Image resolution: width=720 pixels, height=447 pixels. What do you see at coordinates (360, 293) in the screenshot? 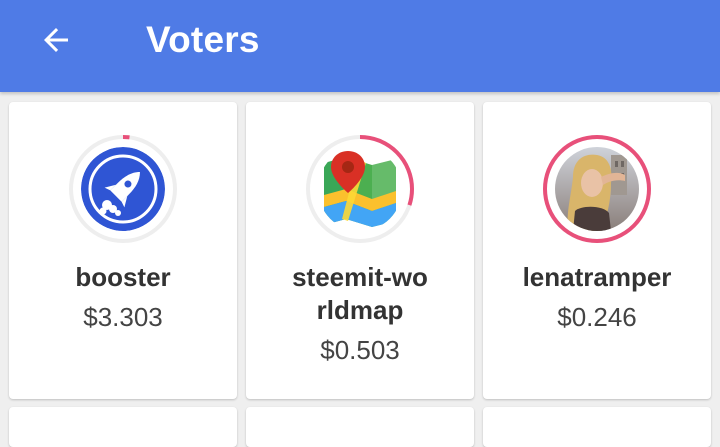
I see `voter-name: steemit-worldmap` at bounding box center [360, 293].